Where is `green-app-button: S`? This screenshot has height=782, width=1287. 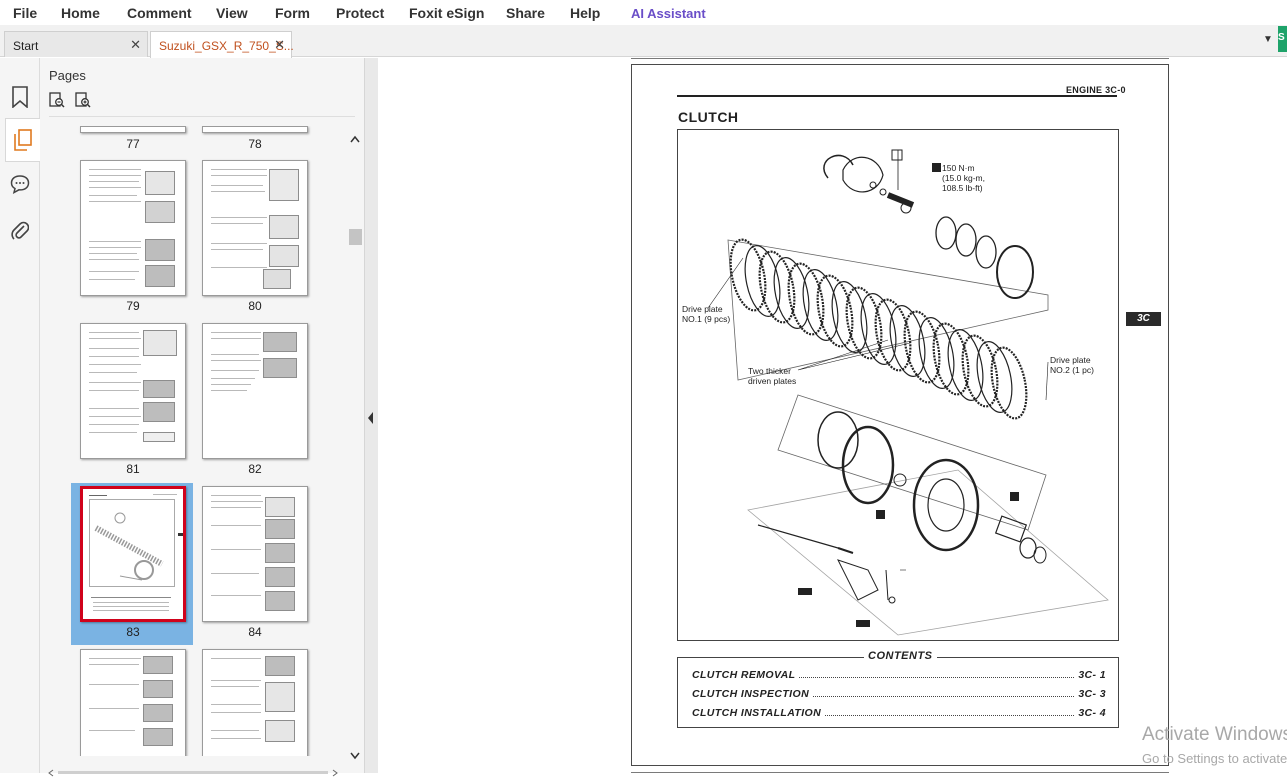 green-app-button: S is located at coordinates (1282, 39).